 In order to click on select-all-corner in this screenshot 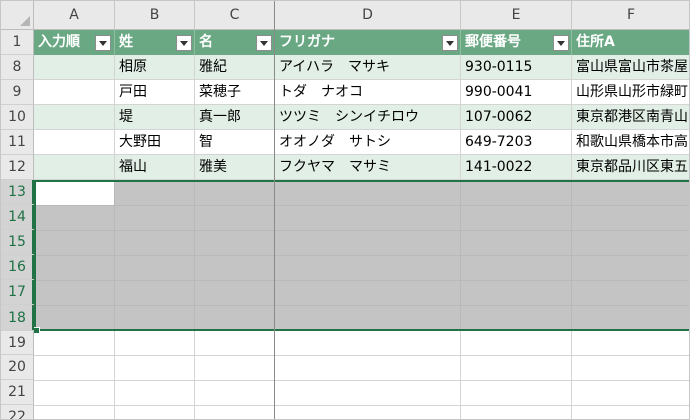, I will do `click(17, 15)`.